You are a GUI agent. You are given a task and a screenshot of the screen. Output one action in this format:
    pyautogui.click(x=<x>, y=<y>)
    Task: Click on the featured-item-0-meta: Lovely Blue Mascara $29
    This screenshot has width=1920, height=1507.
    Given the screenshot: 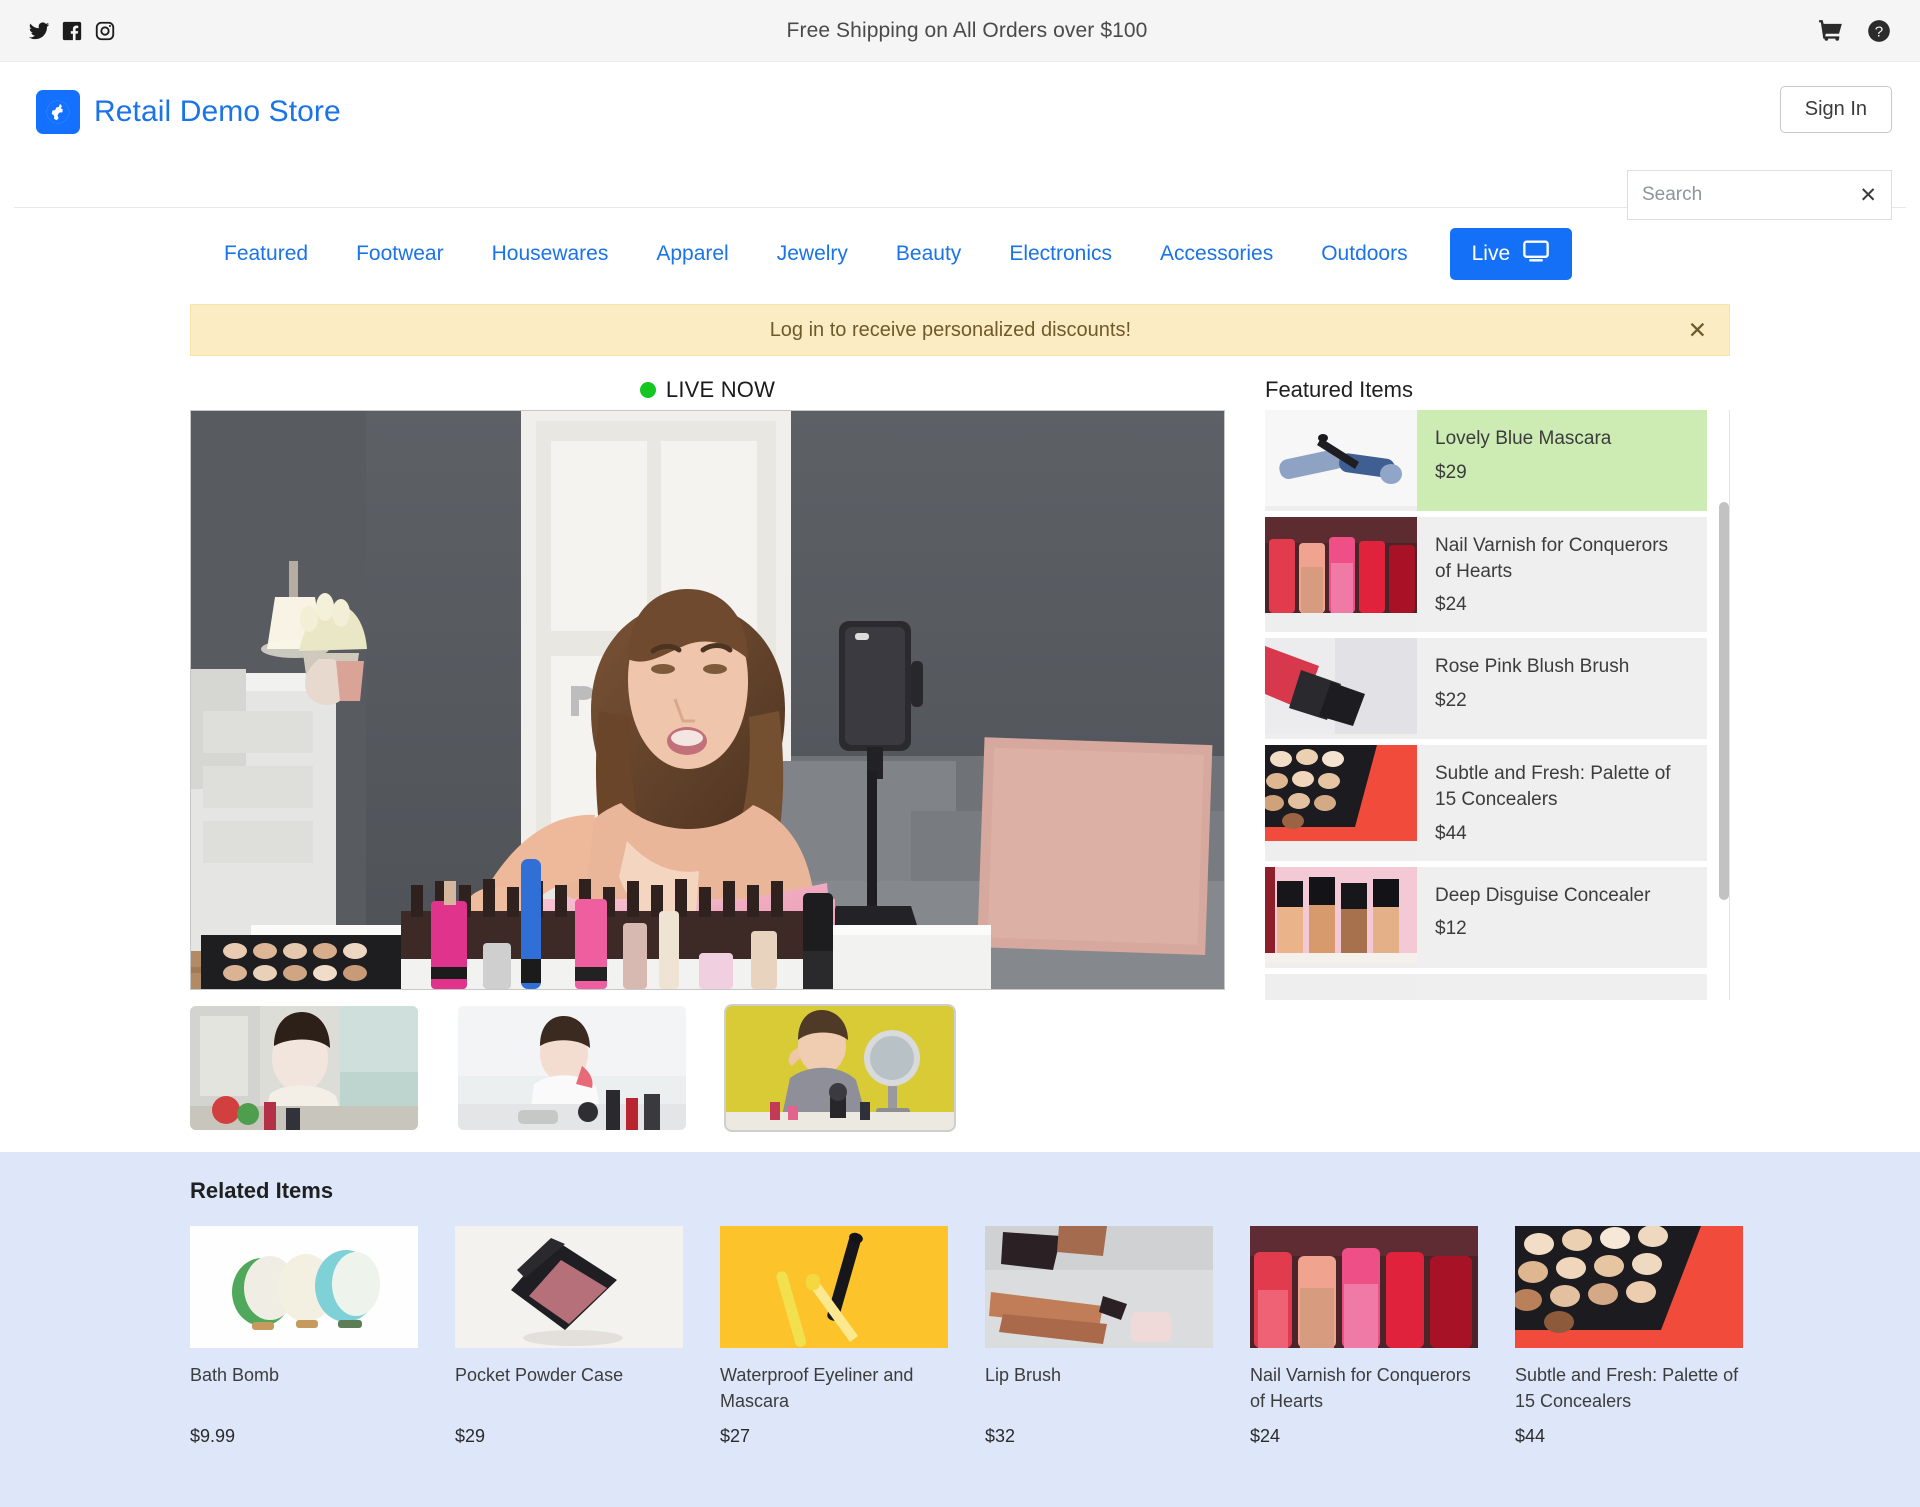 What is the action you would take?
    pyautogui.click(x=1562, y=460)
    